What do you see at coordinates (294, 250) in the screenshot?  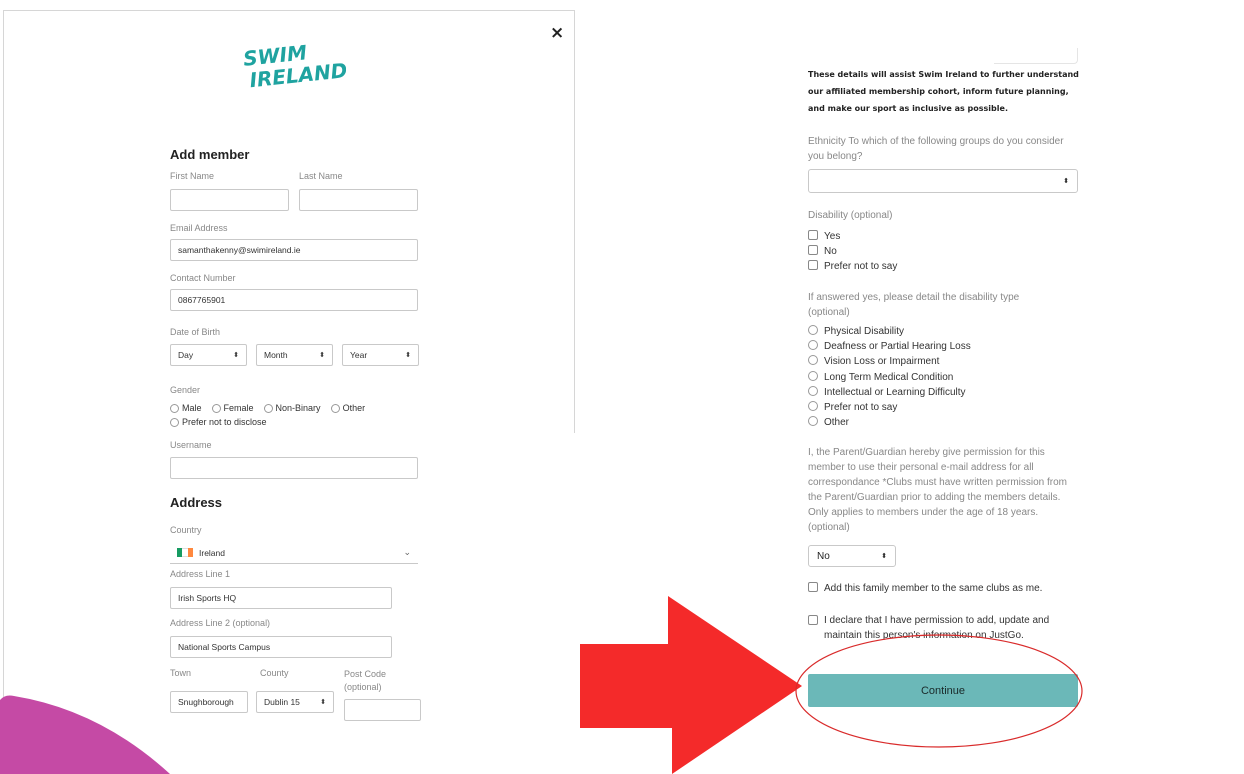 I see `email-input: samanthakenny@swimireland.ie` at bounding box center [294, 250].